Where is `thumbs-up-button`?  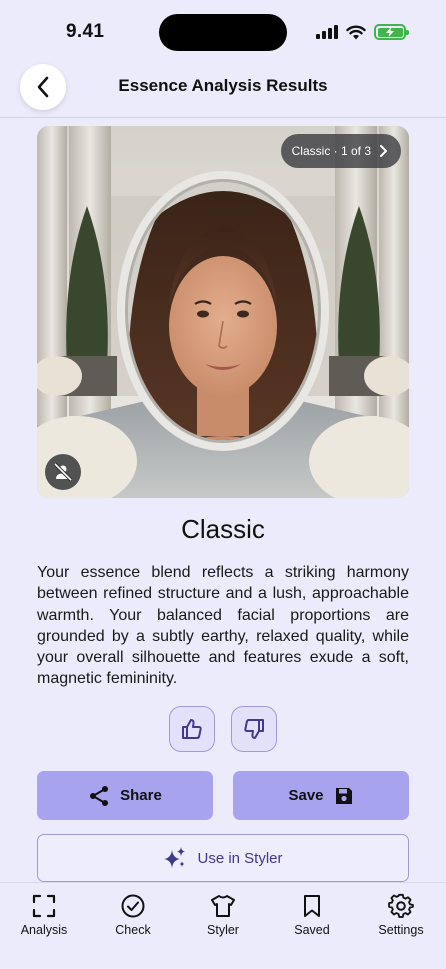 thumbs-up-button is located at coordinates (192, 729).